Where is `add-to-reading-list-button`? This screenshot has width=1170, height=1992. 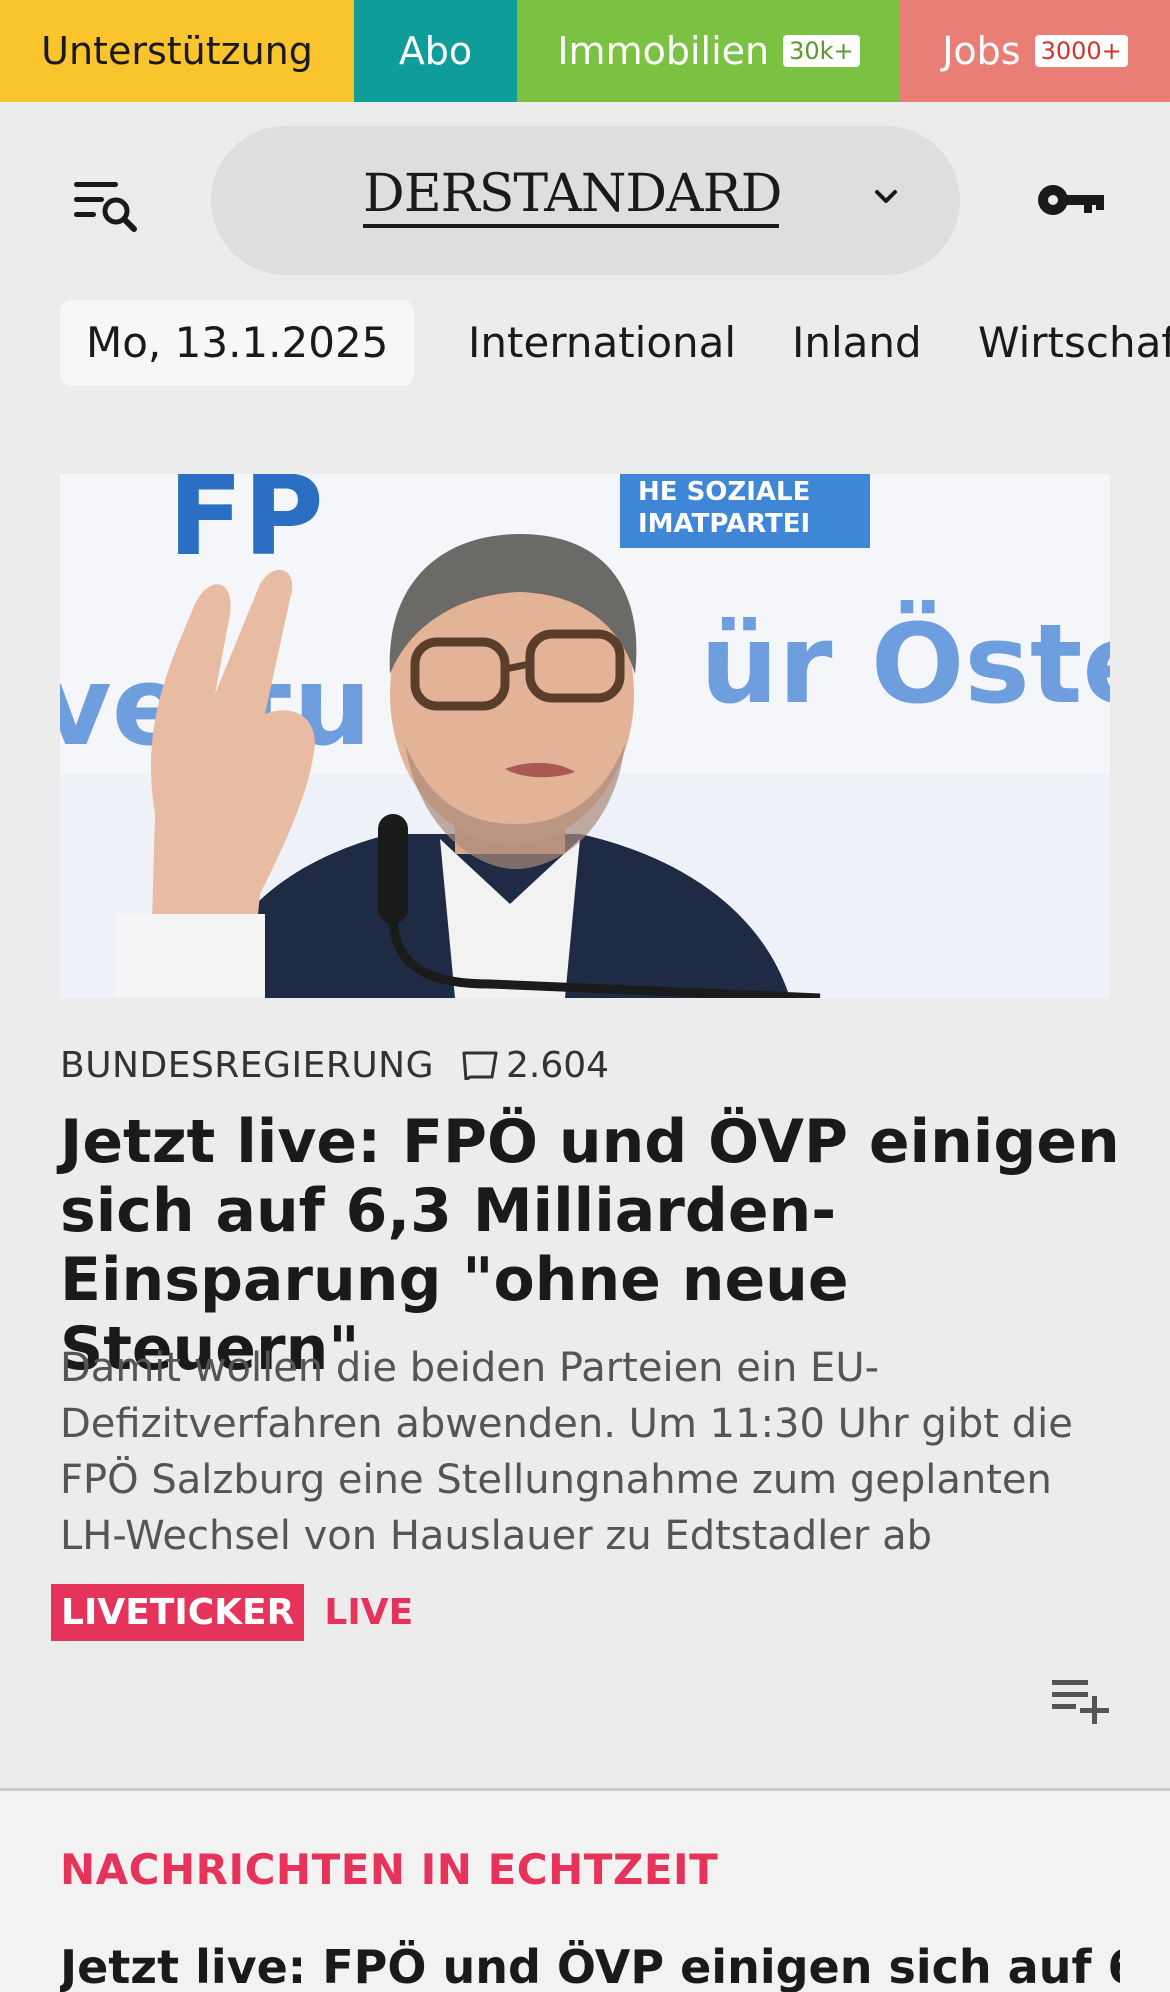 add-to-reading-list-button is located at coordinates (1080, 1700).